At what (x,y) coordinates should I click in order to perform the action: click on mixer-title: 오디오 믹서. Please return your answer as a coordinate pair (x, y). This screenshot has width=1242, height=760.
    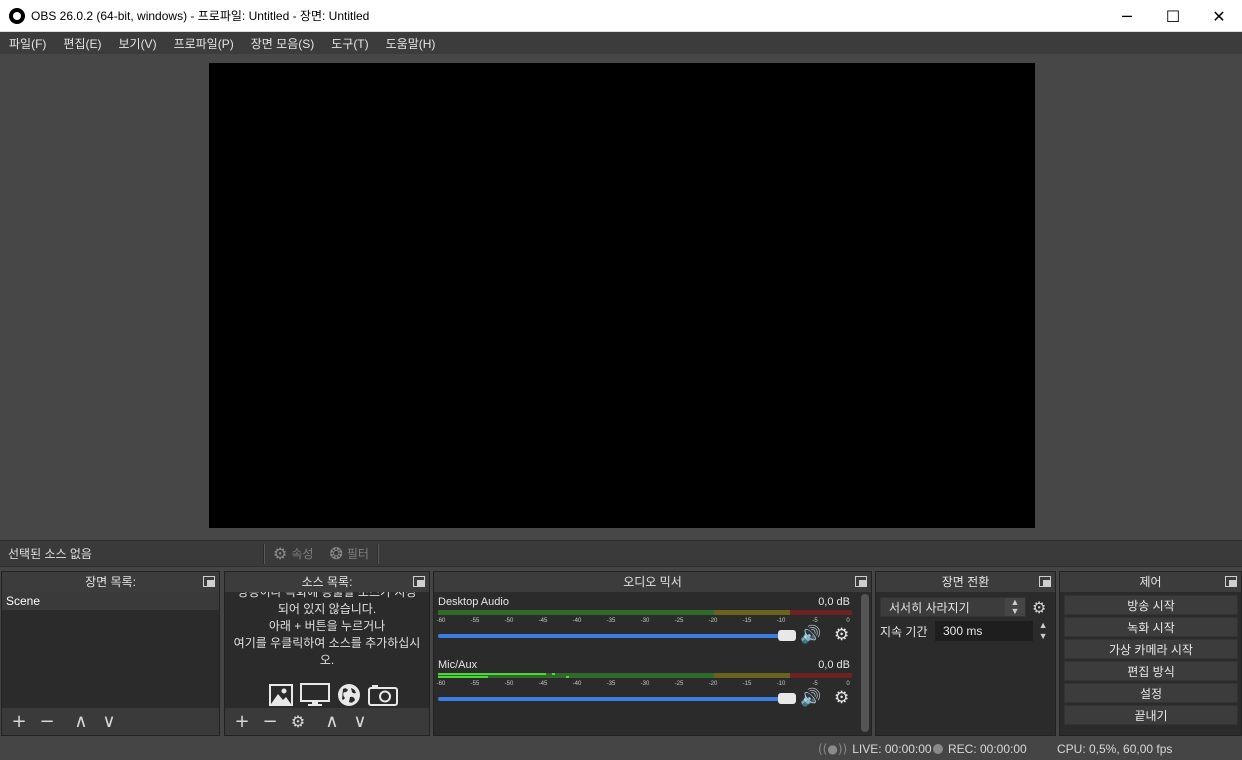
    Looking at the image, I should click on (652, 582).